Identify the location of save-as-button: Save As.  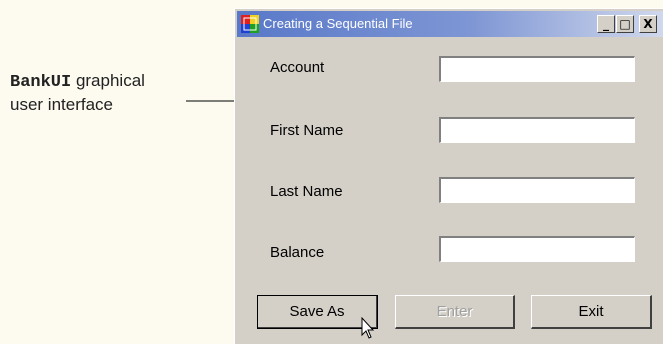
(317, 312).